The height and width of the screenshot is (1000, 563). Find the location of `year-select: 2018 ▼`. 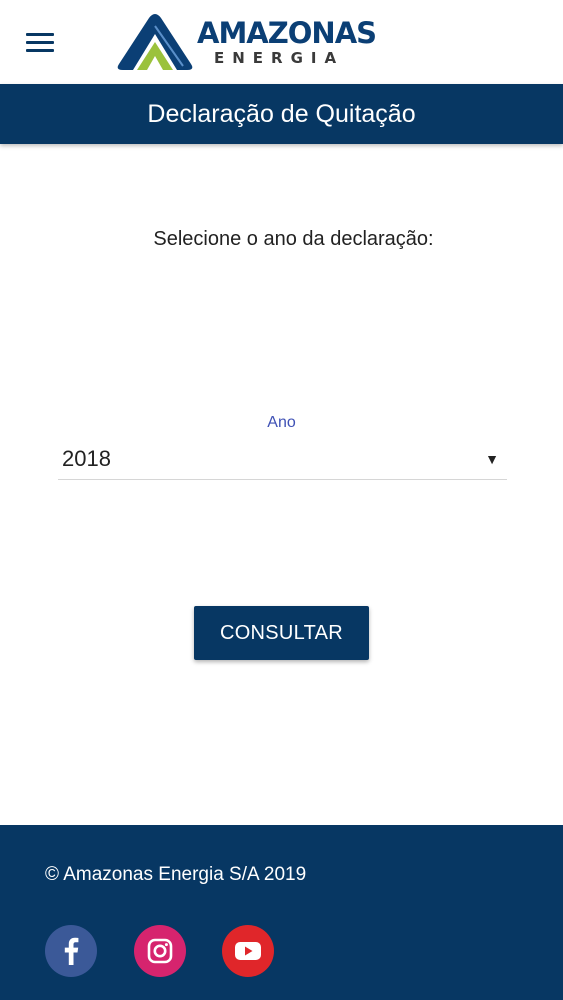

year-select: 2018 ▼ is located at coordinates (282, 460).